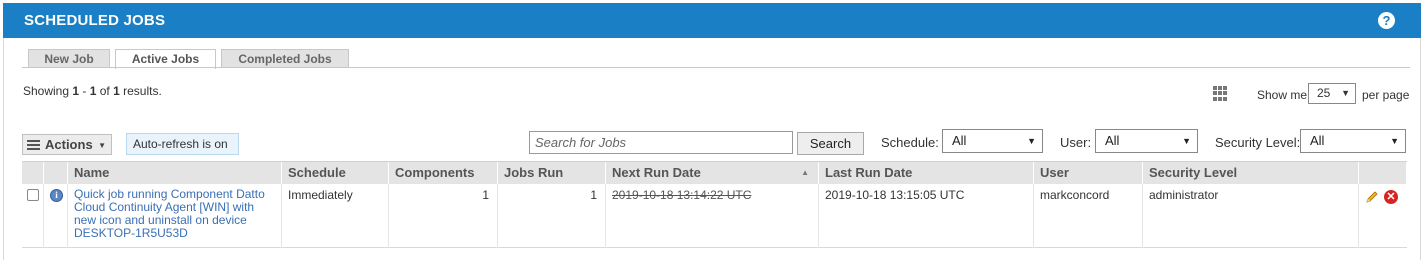 This screenshot has width=1423, height=260. What do you see at coordinates (1372, 197) in the screenshot?
I see `edit-pencil-icon` at bounding box center [1372, 197].